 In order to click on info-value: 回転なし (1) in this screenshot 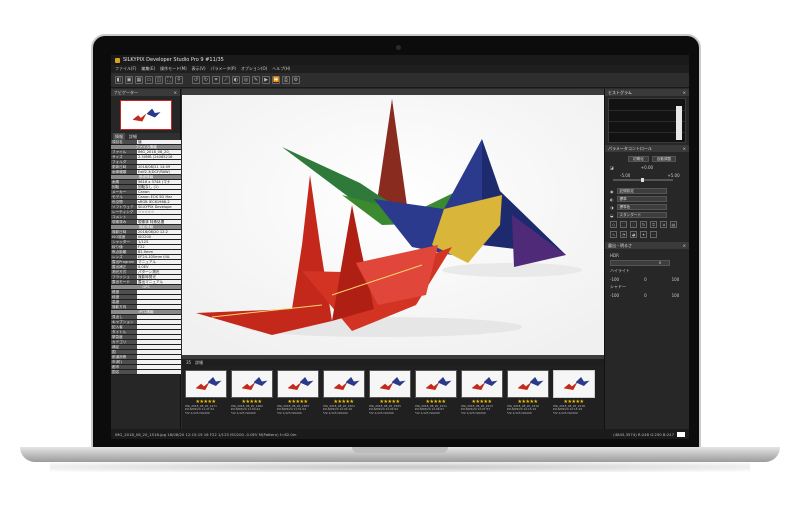, I will do `click(159, 187)`.